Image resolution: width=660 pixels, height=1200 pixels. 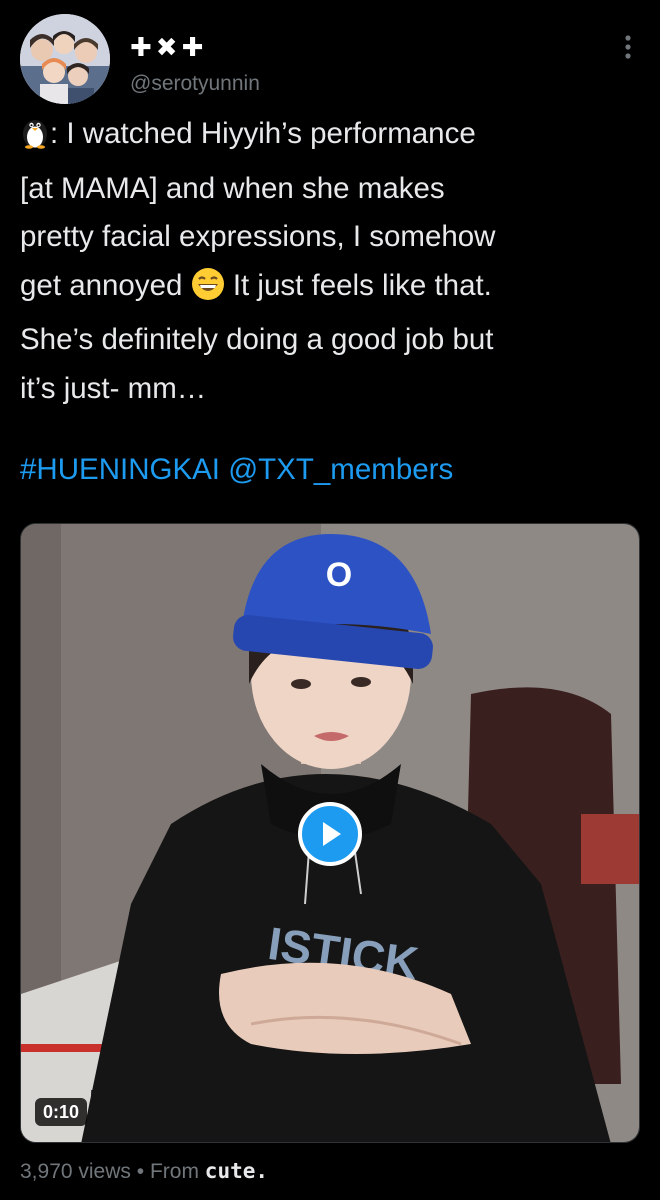 I want to click on tweet-links: #HUENINGKAI @TXT_members, so click(x=236, y=470).